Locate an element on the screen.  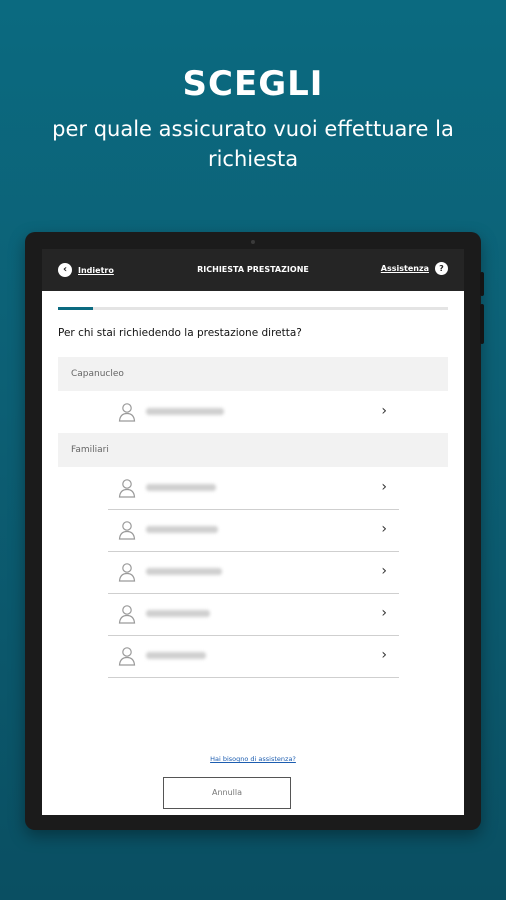
assistance-button: Assistenza ? is located at coordinates (414, 268).